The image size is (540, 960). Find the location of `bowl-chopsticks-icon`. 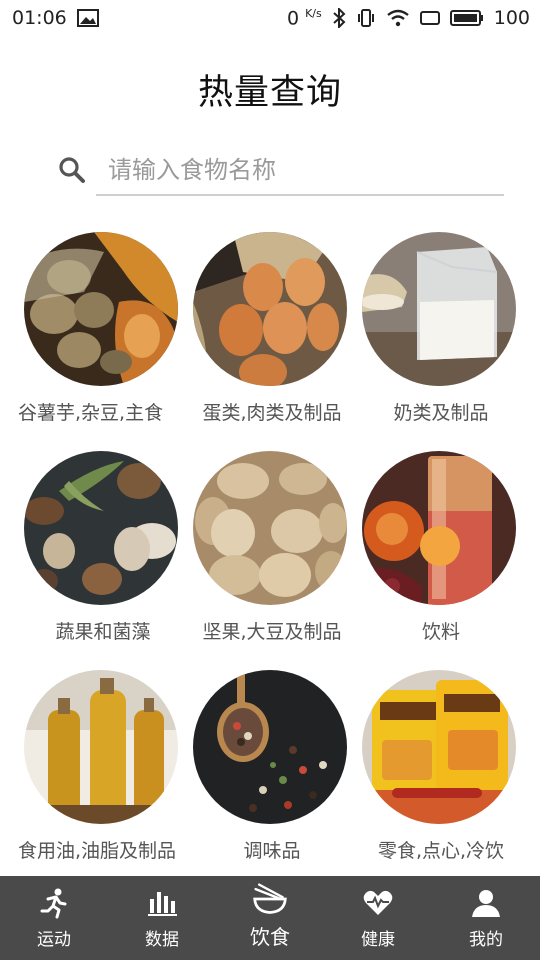

bowl-chopsticks-icon is located at coordinates (270, 899).